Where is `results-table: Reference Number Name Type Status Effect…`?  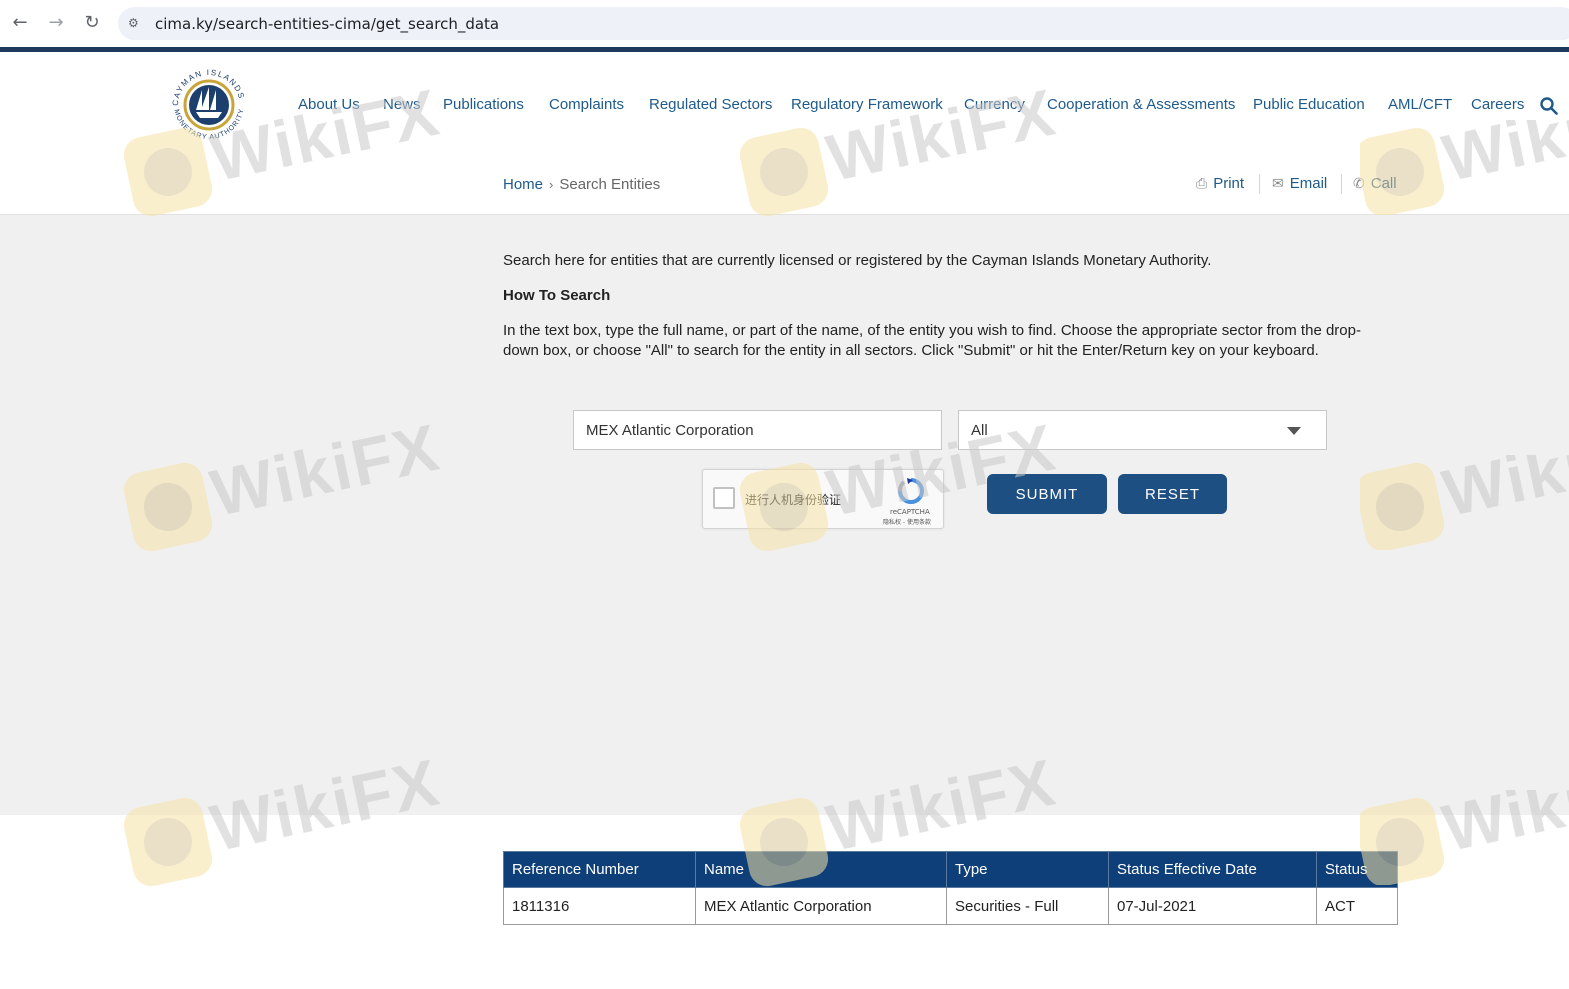 results-table: Reference Number Name Type Status Effect… is located at coordinates (950, 888).